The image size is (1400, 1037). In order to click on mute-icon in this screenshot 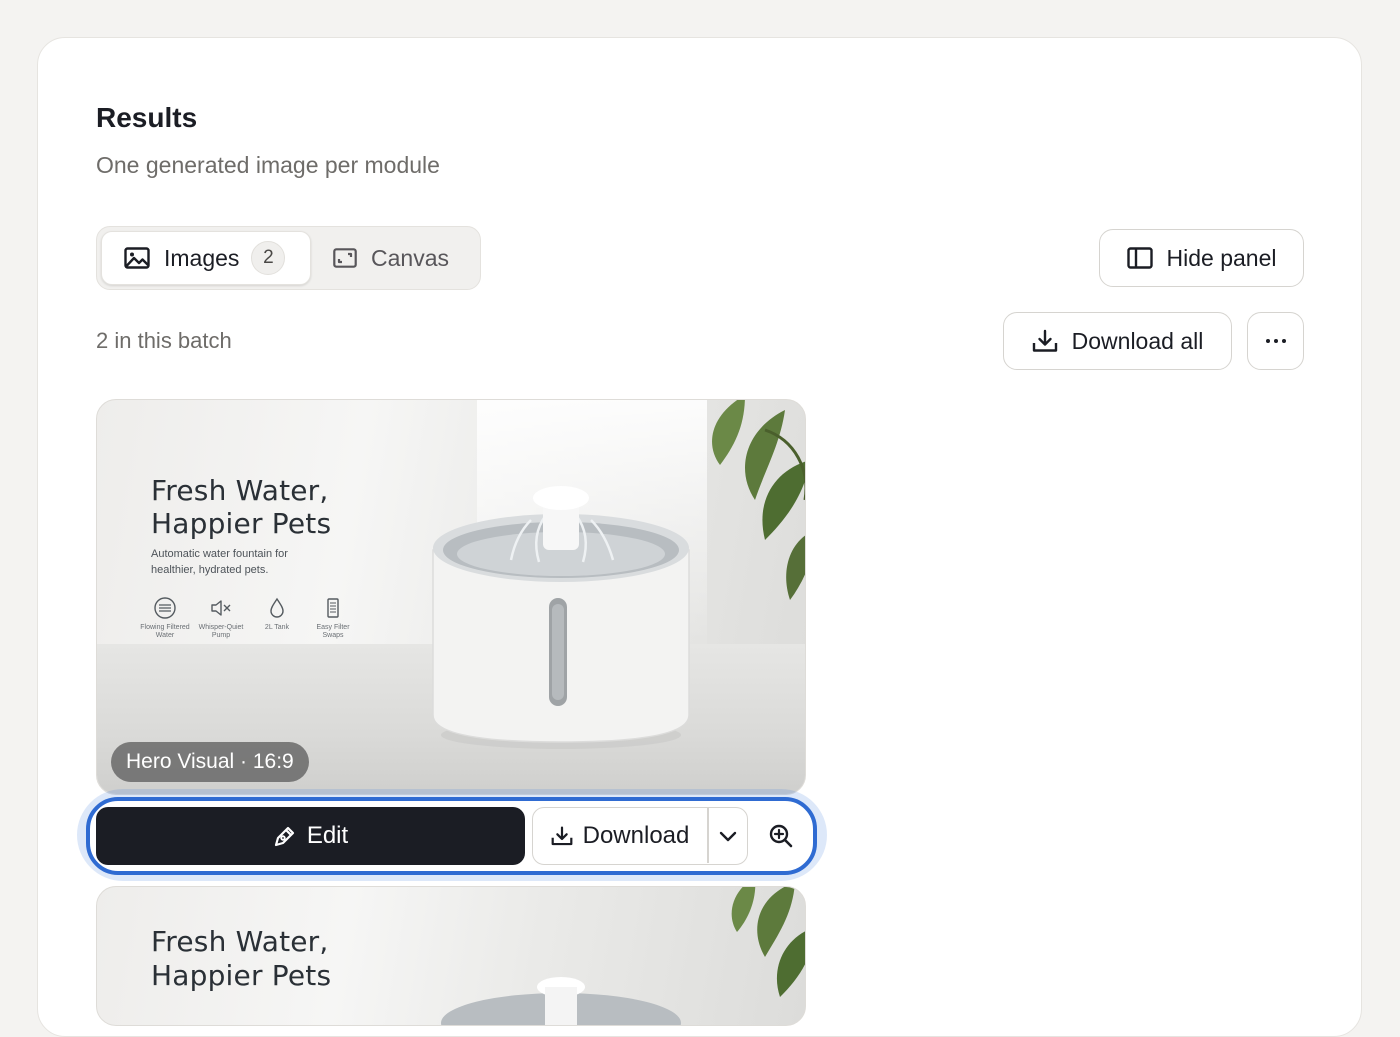, I will do `click(221, 608)`.